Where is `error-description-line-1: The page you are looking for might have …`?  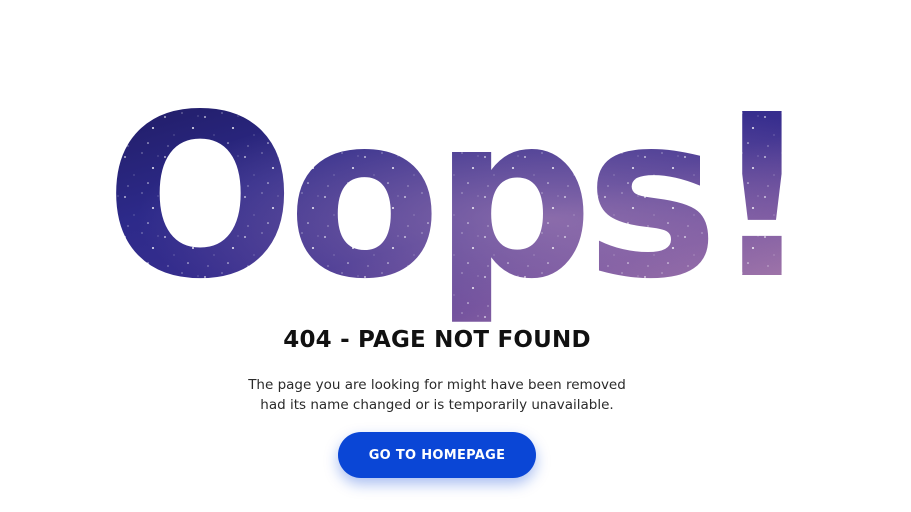 error-description-line-1: The page you are looking for might have … is located at coordinates (437, 385).